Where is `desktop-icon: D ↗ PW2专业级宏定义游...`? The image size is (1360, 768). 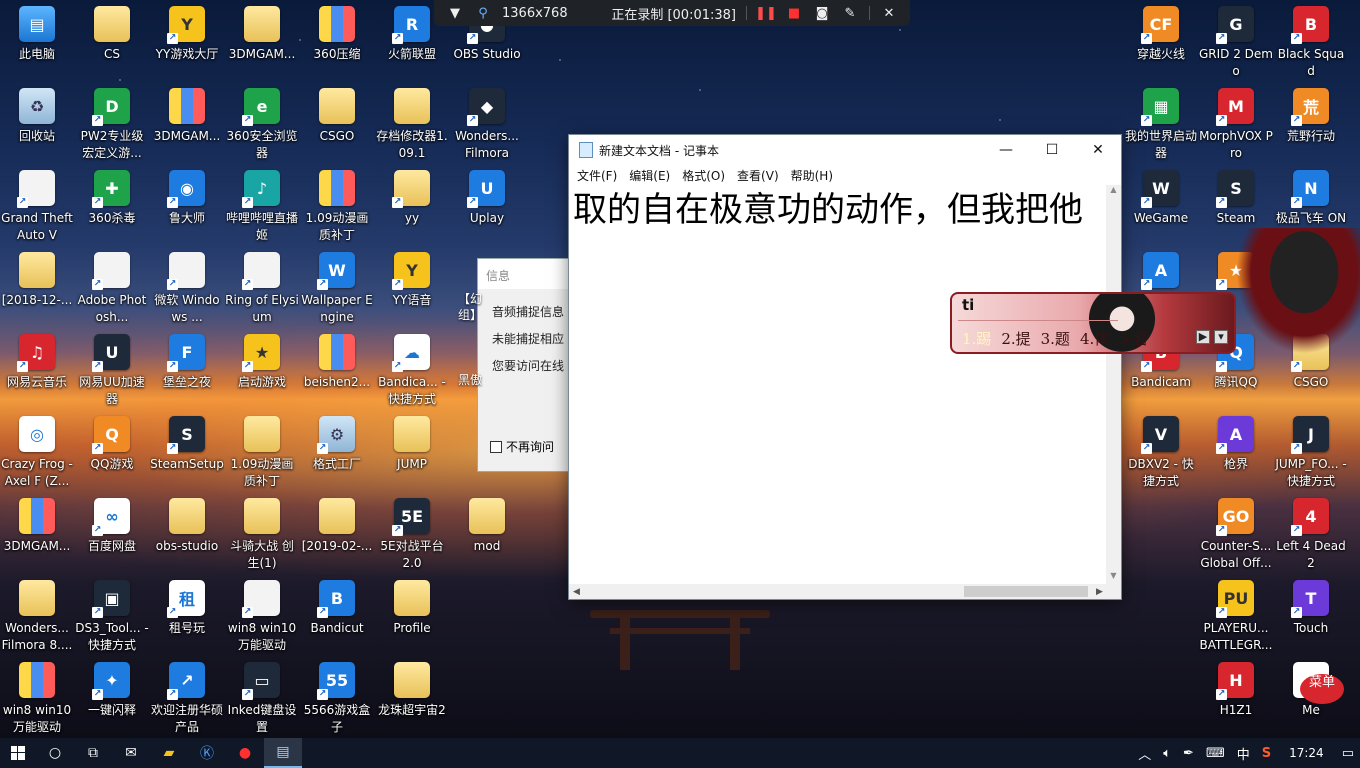 desktop-icon: D ↗ PW2专业级宏定义游... is located at coordinates (112, 122).